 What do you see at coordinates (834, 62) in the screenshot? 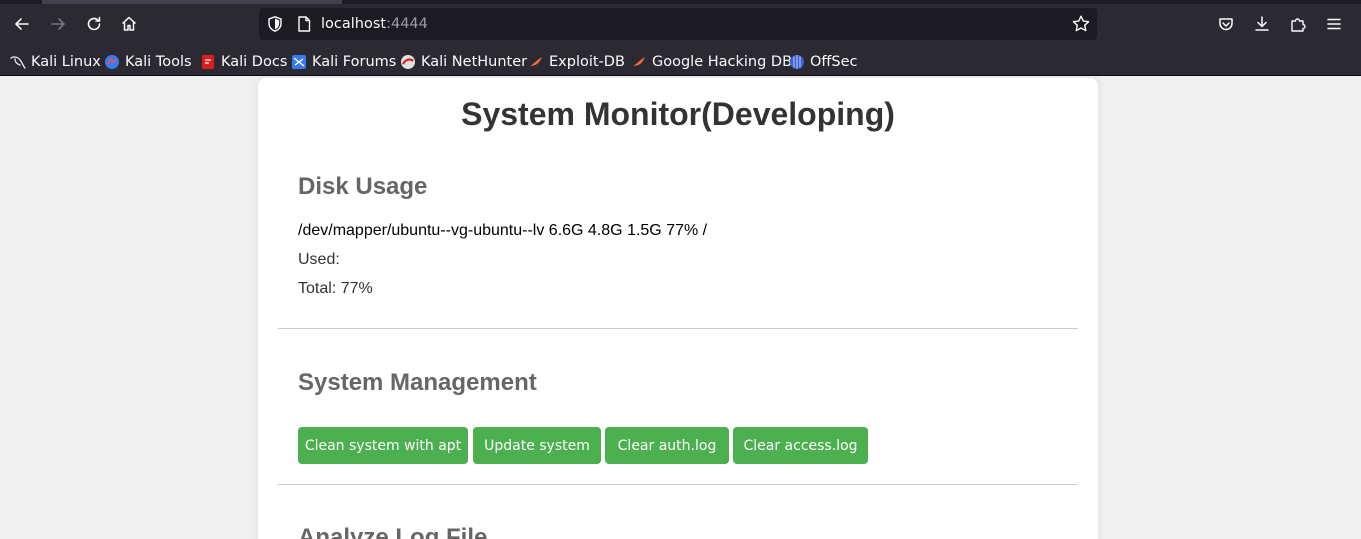
I see `bookmark-label: OffSec` at bounding box center [834, 62].